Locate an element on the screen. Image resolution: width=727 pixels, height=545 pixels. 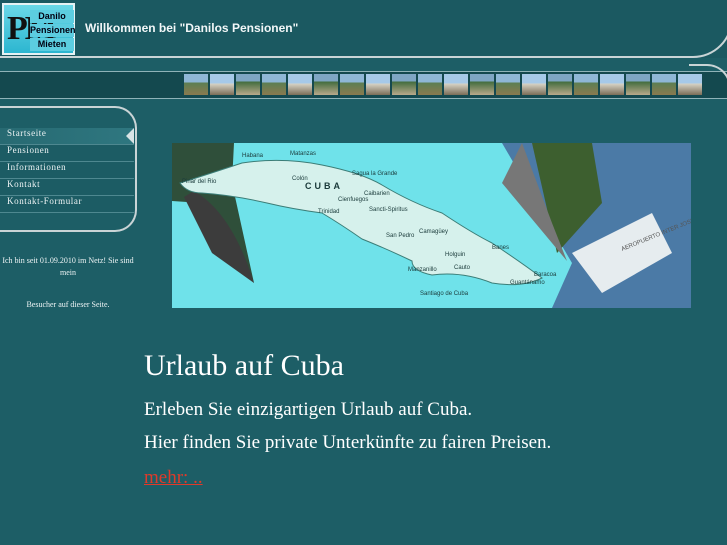
city-matanzas: Matanzas is located at coordinates (303, 154).